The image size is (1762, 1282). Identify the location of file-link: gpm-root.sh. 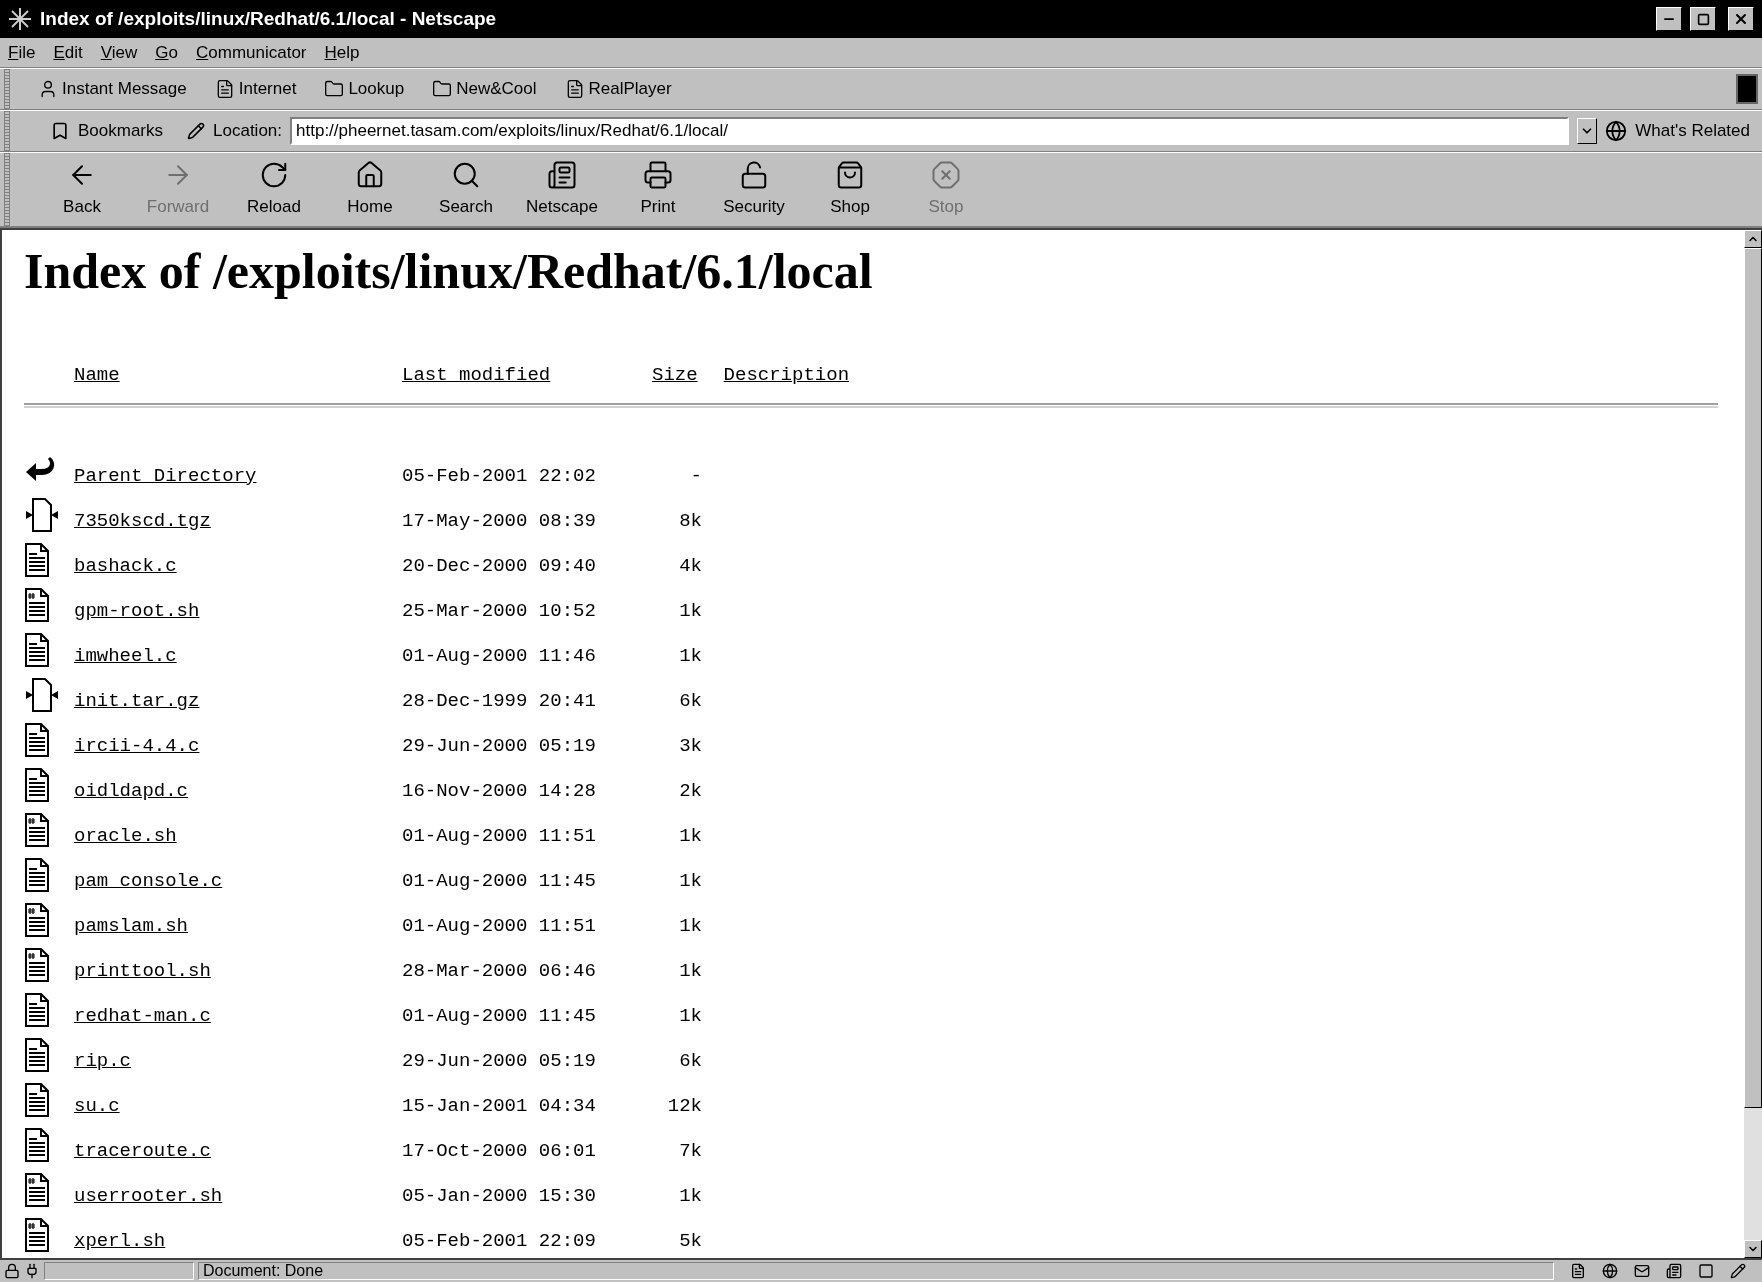
(137, 610).